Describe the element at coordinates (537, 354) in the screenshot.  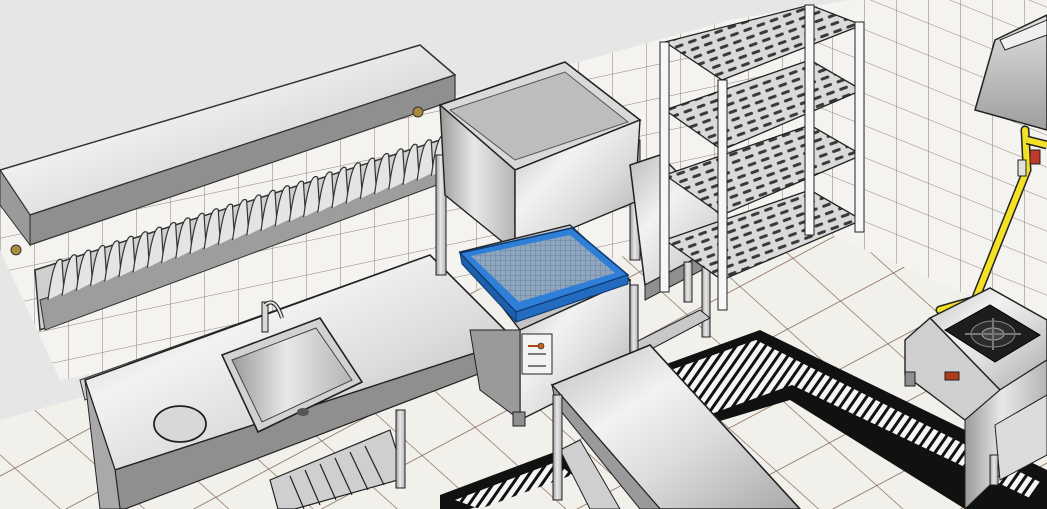
I see `gauge-icon` at that location.